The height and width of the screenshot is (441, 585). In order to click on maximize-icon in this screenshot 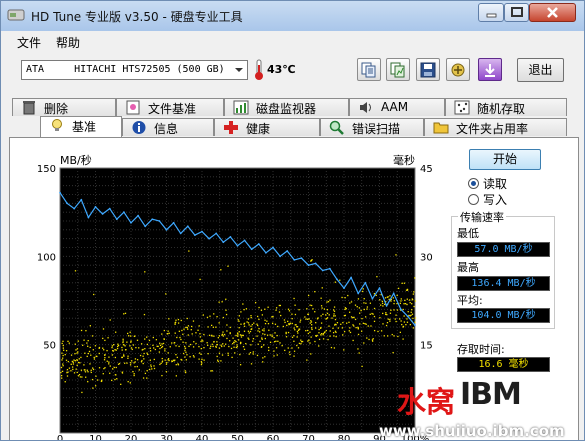, I will do `click(517, 12)`.